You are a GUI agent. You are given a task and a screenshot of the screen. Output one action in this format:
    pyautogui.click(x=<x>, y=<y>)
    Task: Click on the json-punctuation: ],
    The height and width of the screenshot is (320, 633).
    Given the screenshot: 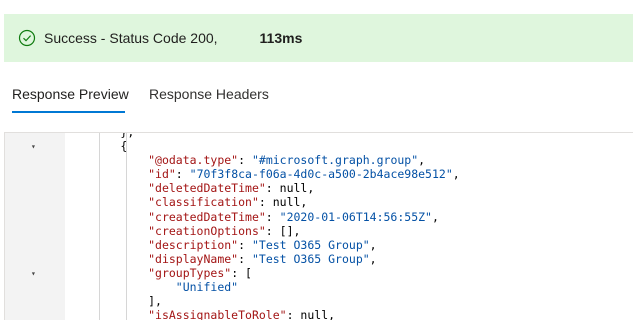 What is the action you would take?
    pyautogui.click(x=155, y=301)
    